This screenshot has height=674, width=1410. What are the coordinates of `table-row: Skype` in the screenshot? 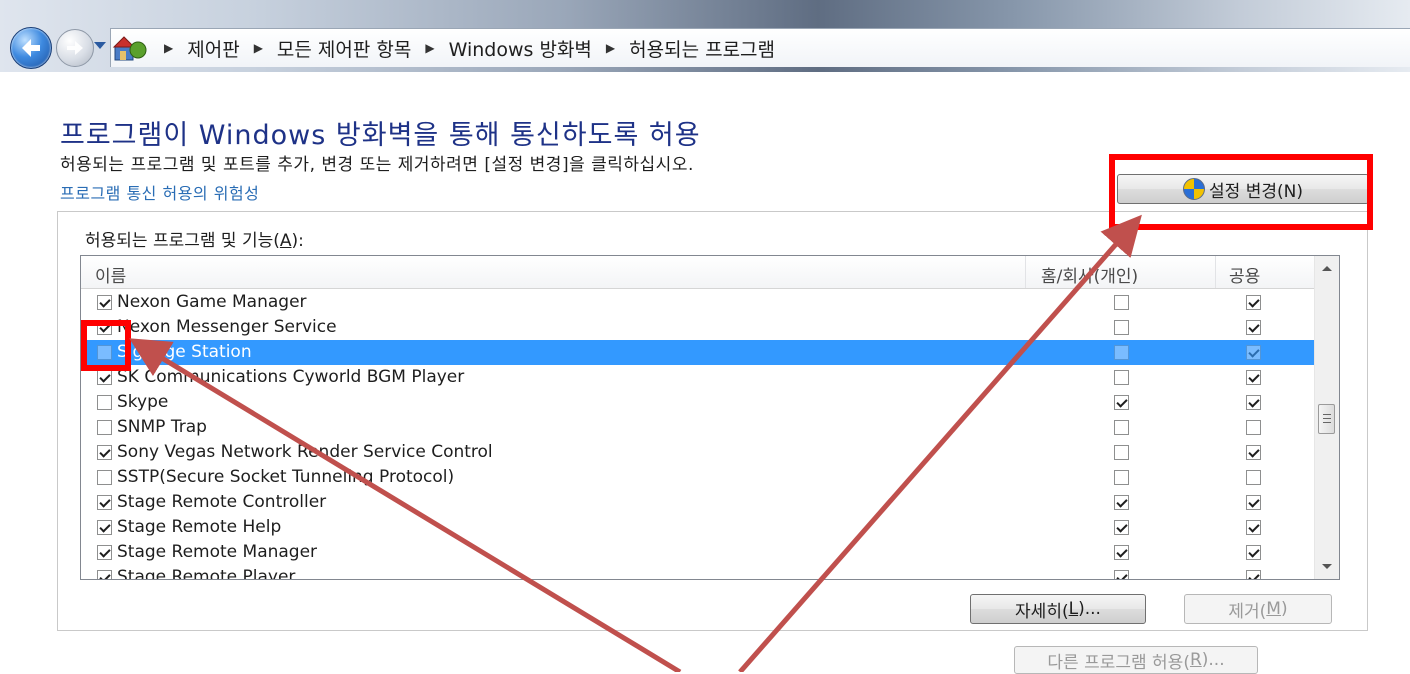 It's located at (698, 402).